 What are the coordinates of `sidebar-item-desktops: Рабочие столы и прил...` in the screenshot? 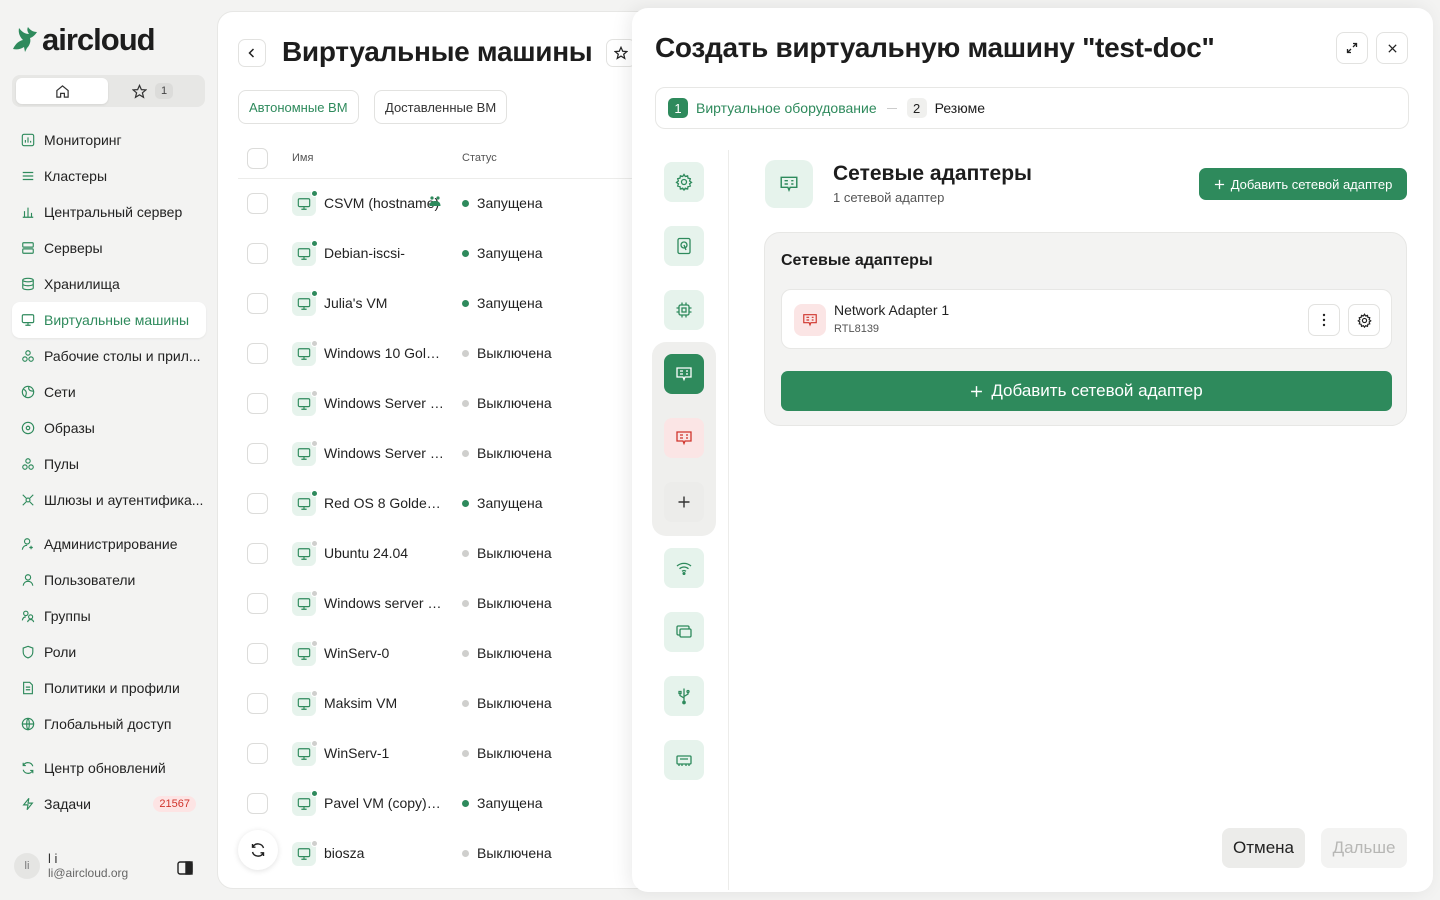 It's located at (109, 356).